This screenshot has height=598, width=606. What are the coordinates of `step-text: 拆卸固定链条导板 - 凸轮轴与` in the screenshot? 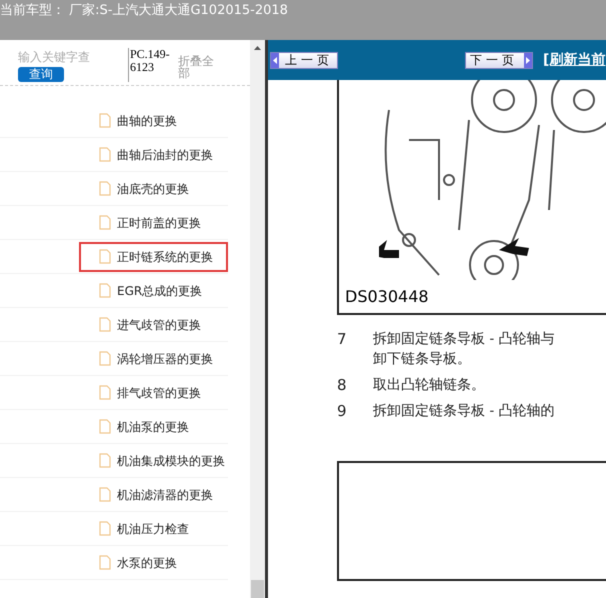 It's located at (464, 339).